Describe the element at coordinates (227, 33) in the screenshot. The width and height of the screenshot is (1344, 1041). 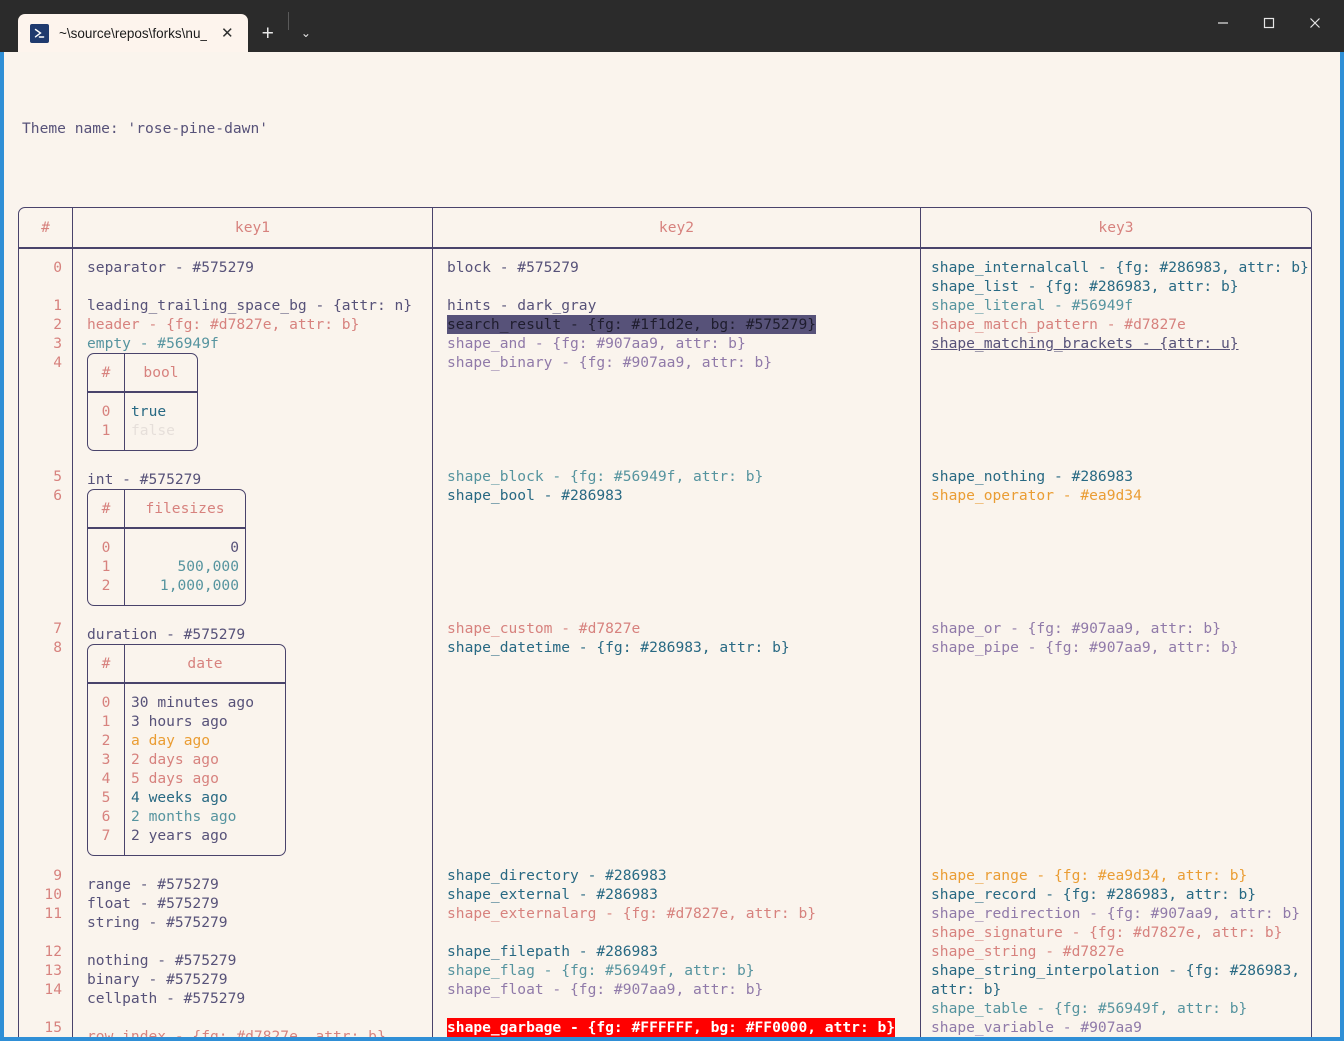
I see `close-icon: ✕` at that location.